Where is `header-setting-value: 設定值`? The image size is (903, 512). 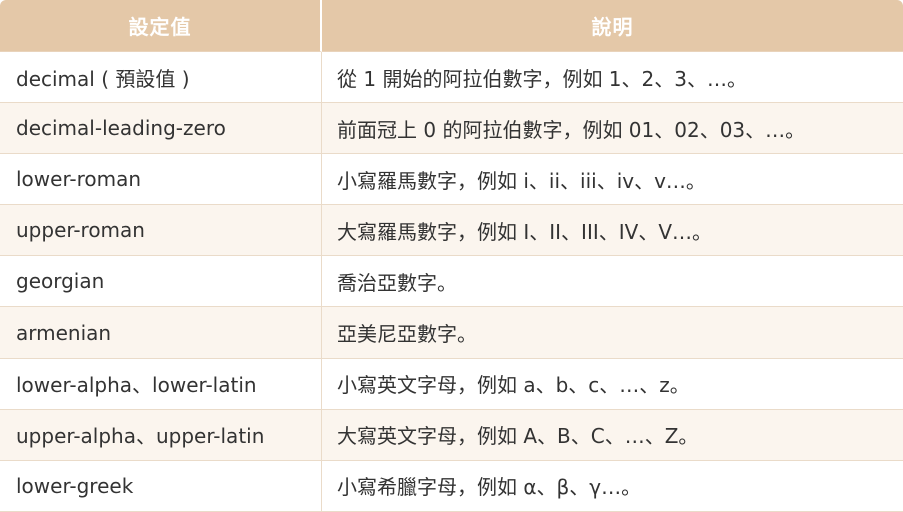 header-setting-value: 設定值 is located at coordinates (161, 26).